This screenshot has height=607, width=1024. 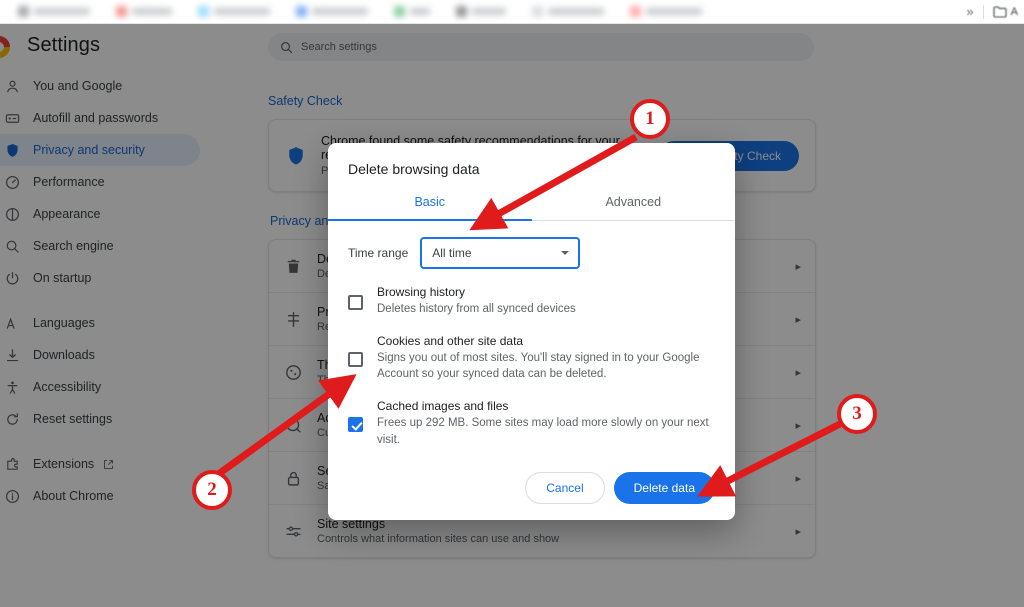 What do you see at coordinates (355, 359) in the screenshot?
I see `cookies-checkbox` at bounding box center [355, 359].